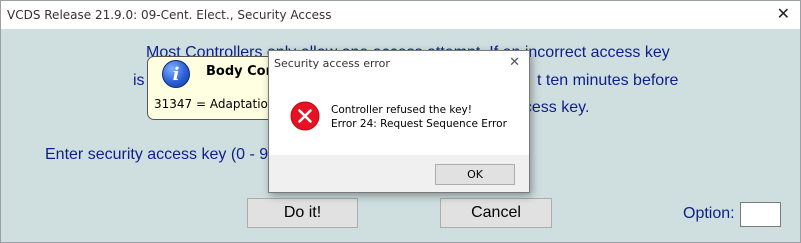 The height and width of the screenshot is (243, 801). Describe the element at coordinates (332, 63) in the screenshot. I see `dialog-title: Security access error` at that location.